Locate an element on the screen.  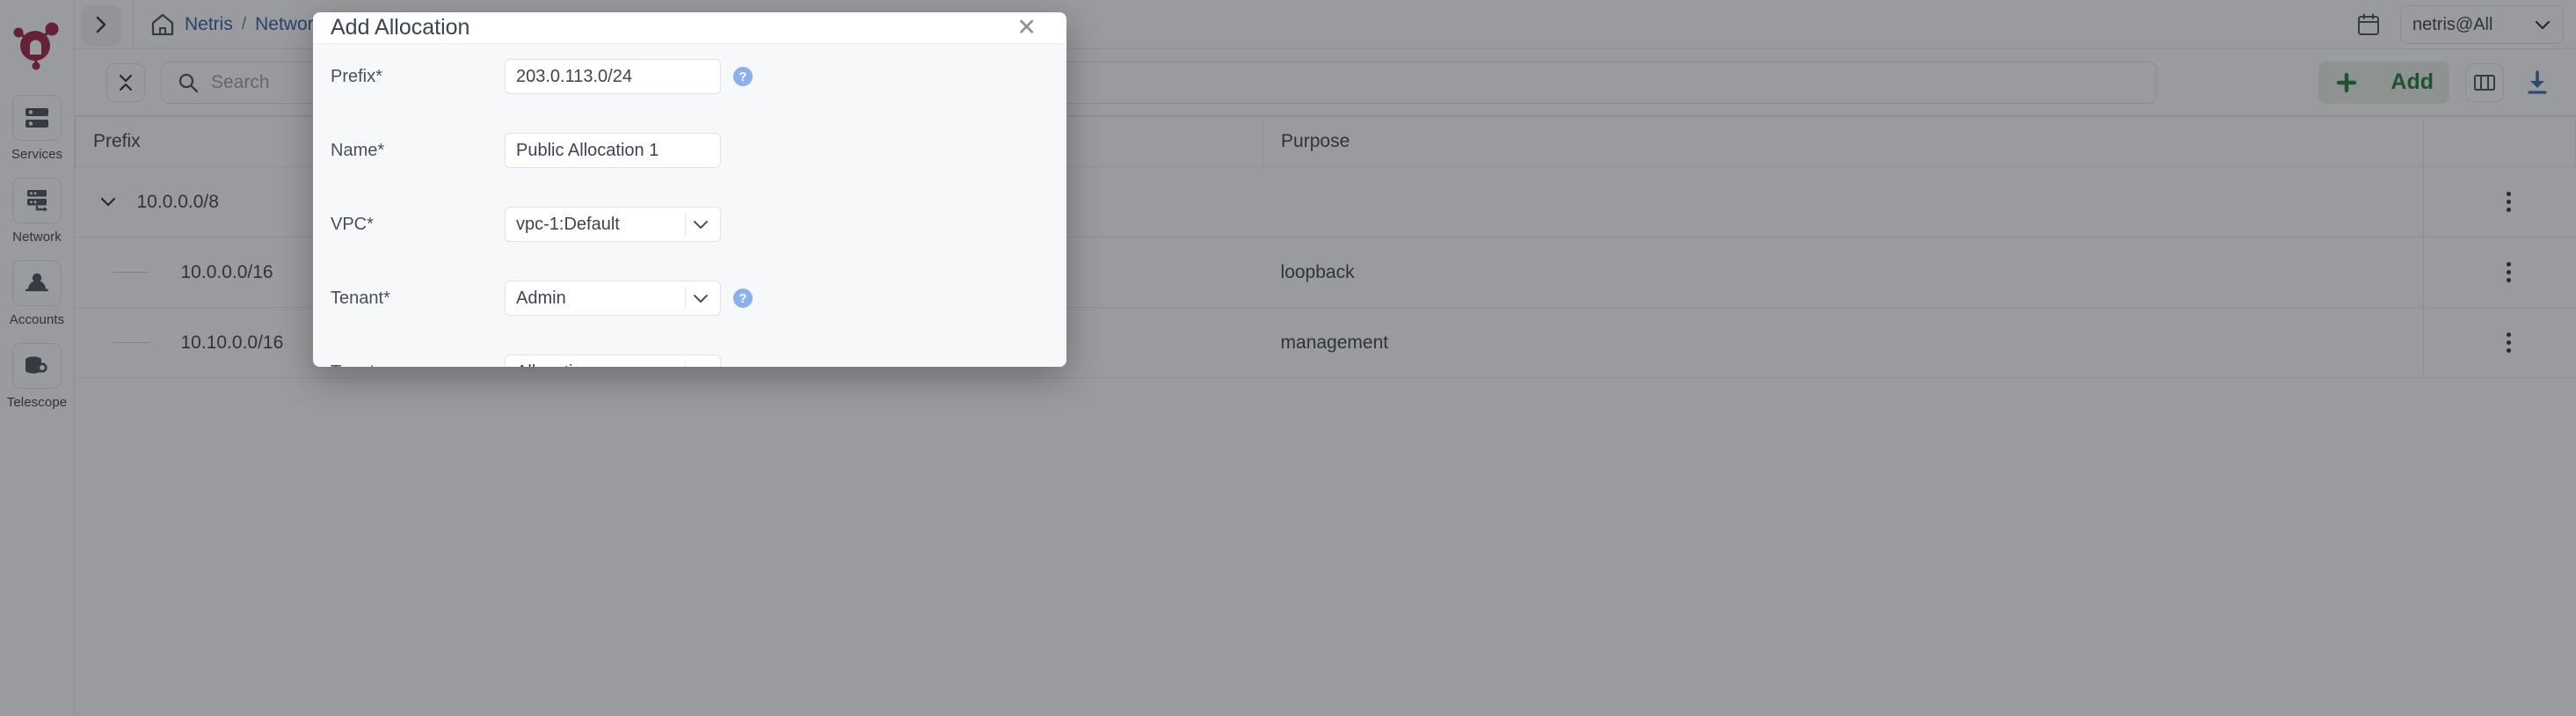
vpc-select: vpc-1:Default is located at coordinates (613, 224).